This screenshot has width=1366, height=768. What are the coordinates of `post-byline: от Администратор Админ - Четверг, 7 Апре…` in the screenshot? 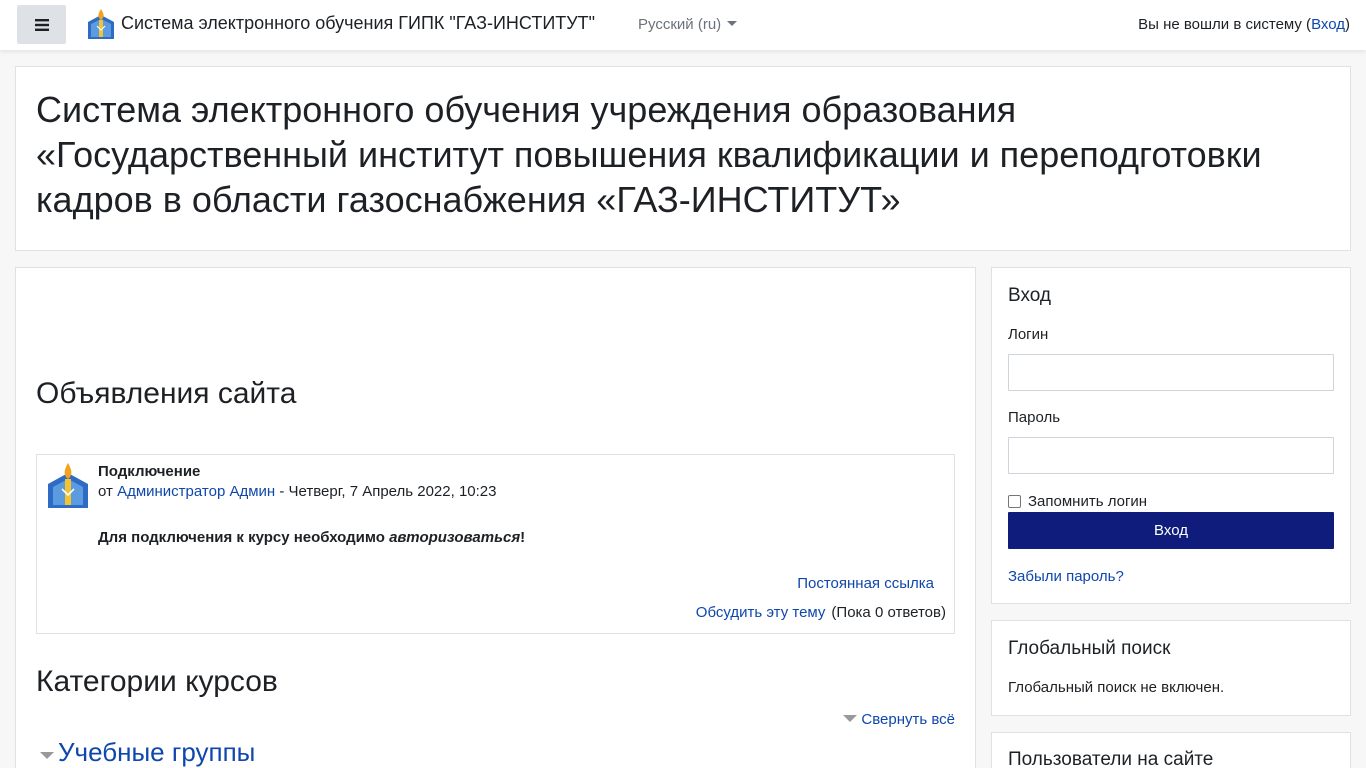 It's located at (297, 491).